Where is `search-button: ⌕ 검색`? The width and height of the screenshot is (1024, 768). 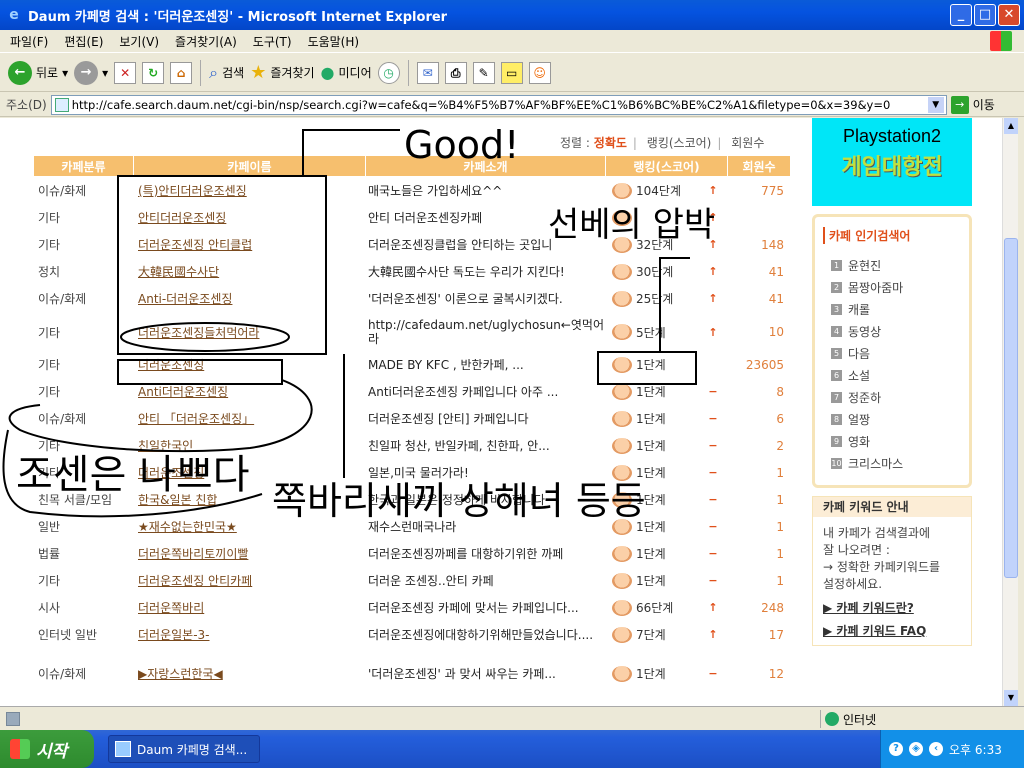
search-button: ⌕ 검색 is located at coordinates (226, 73).